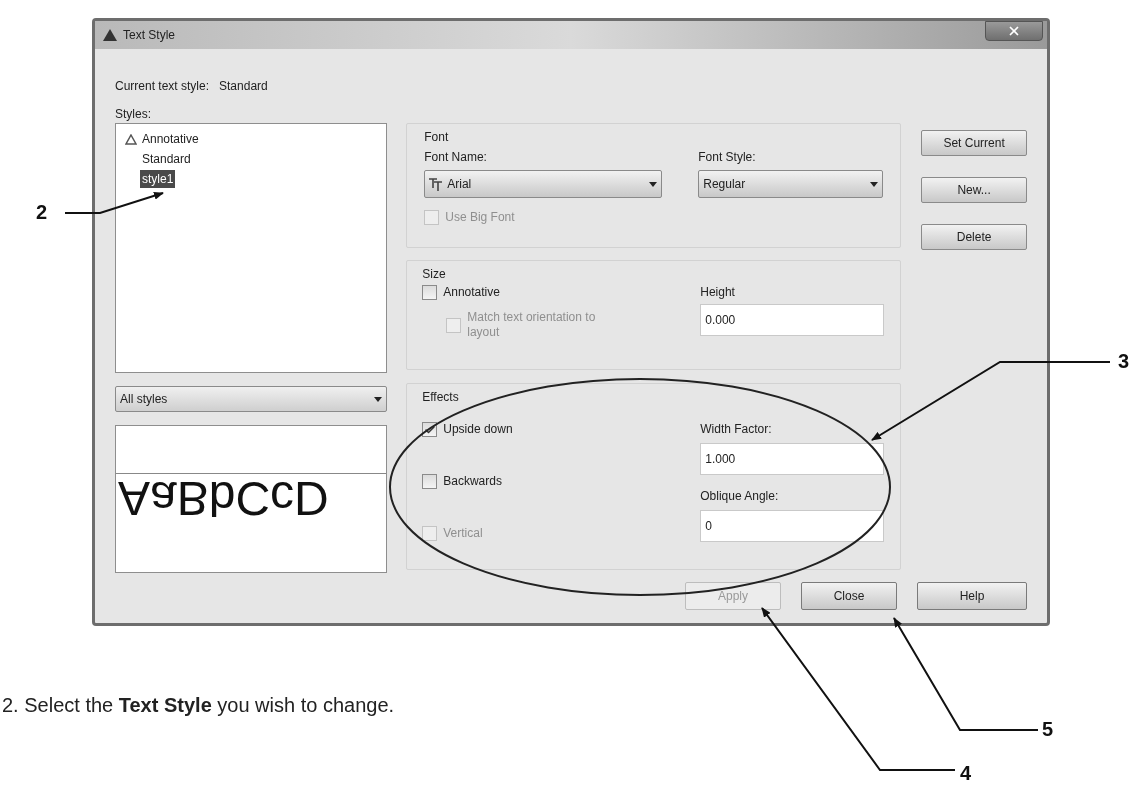  What do you see at coordinates (463, 533) in the screenshot?
I see `checkbox-label: Vertical` at bounding box center [463, 533].